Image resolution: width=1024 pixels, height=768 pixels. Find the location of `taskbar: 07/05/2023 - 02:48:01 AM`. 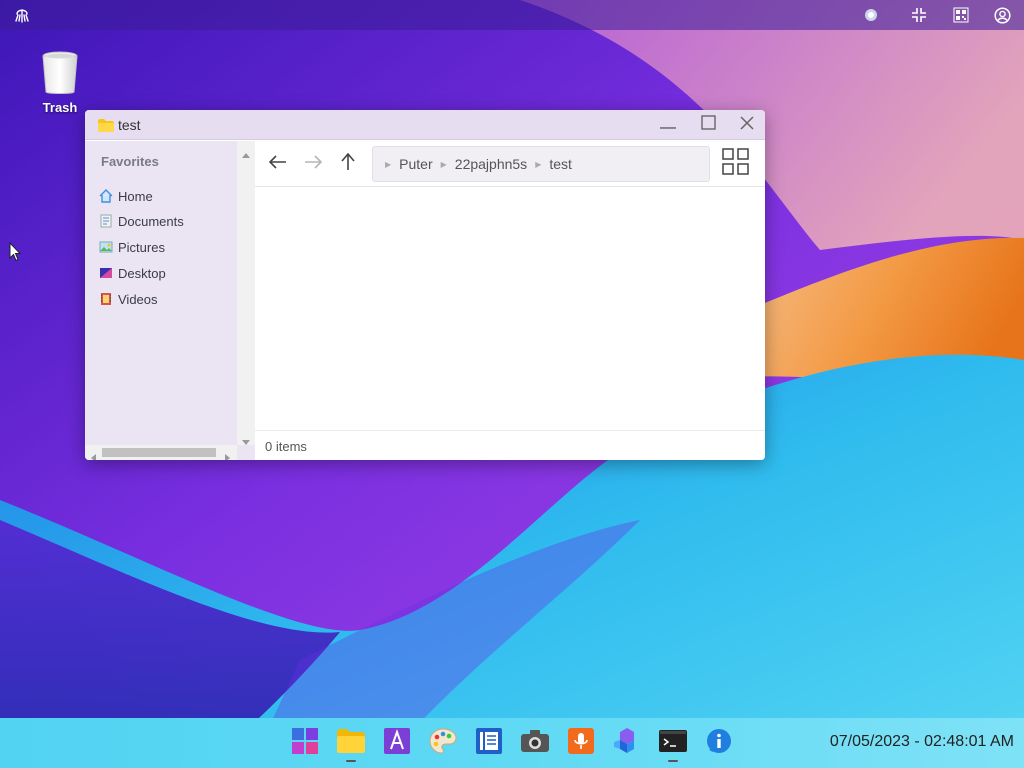

taskbar: 07/05/2023 - 02:48:01 AM is located at coordinates (512, 743).